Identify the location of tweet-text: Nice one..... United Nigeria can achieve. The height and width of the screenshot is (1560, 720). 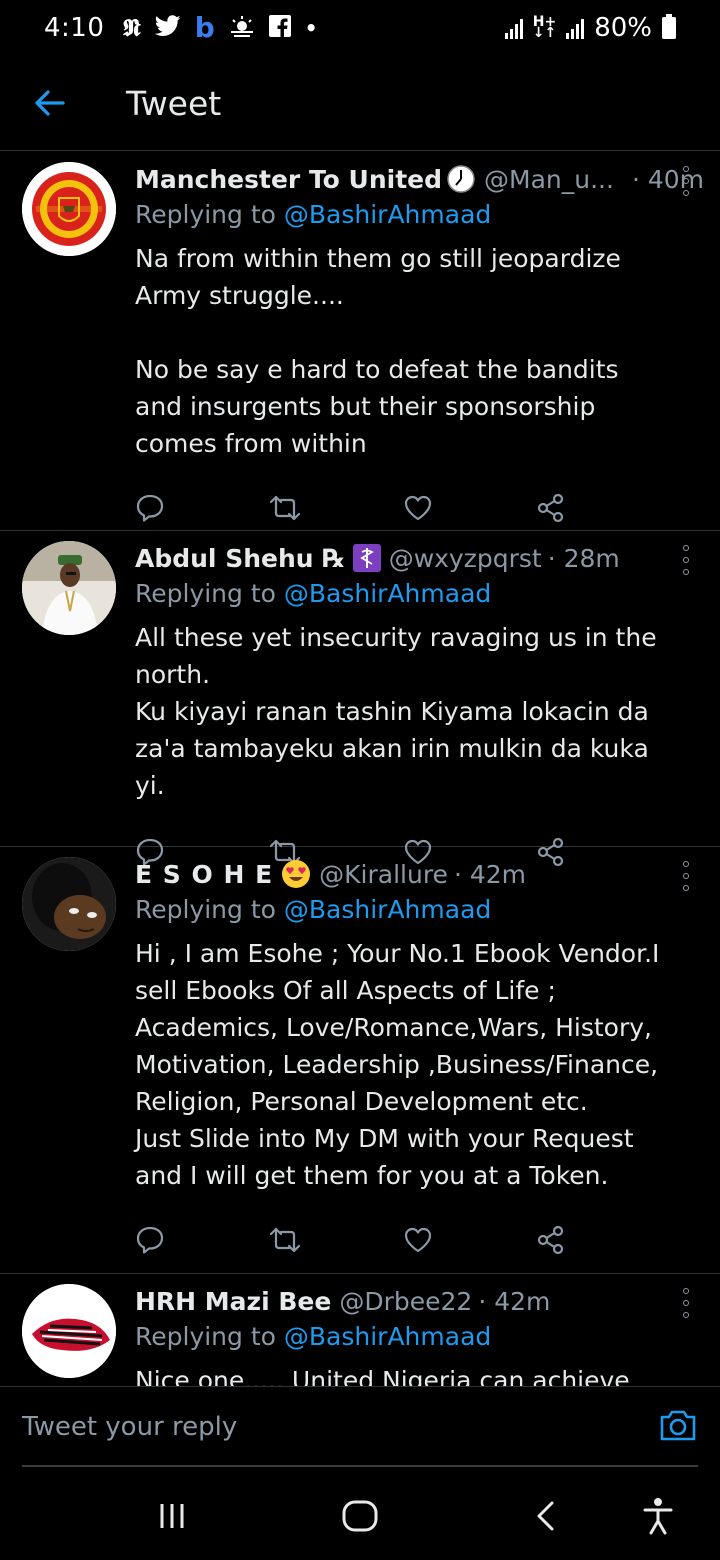
(382, 1376).